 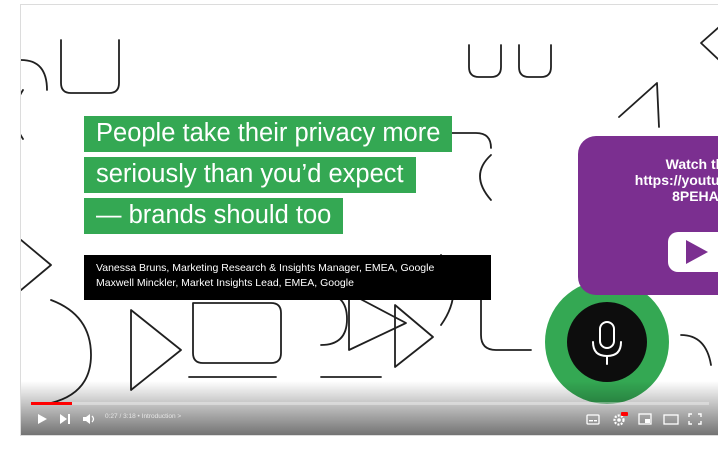 I want to click on volume-icon, so click(x=90, y=419).